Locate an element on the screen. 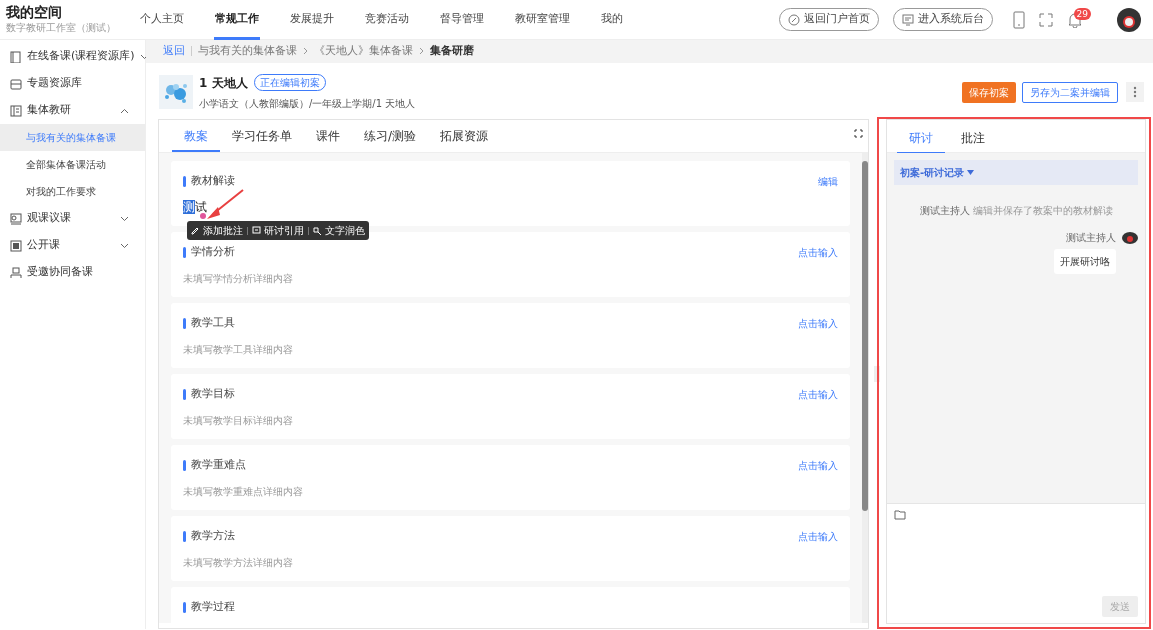 This screenshot has height=630, width=1153. nav-tab: 竞赛活动 is located at coordinates (387, 20).